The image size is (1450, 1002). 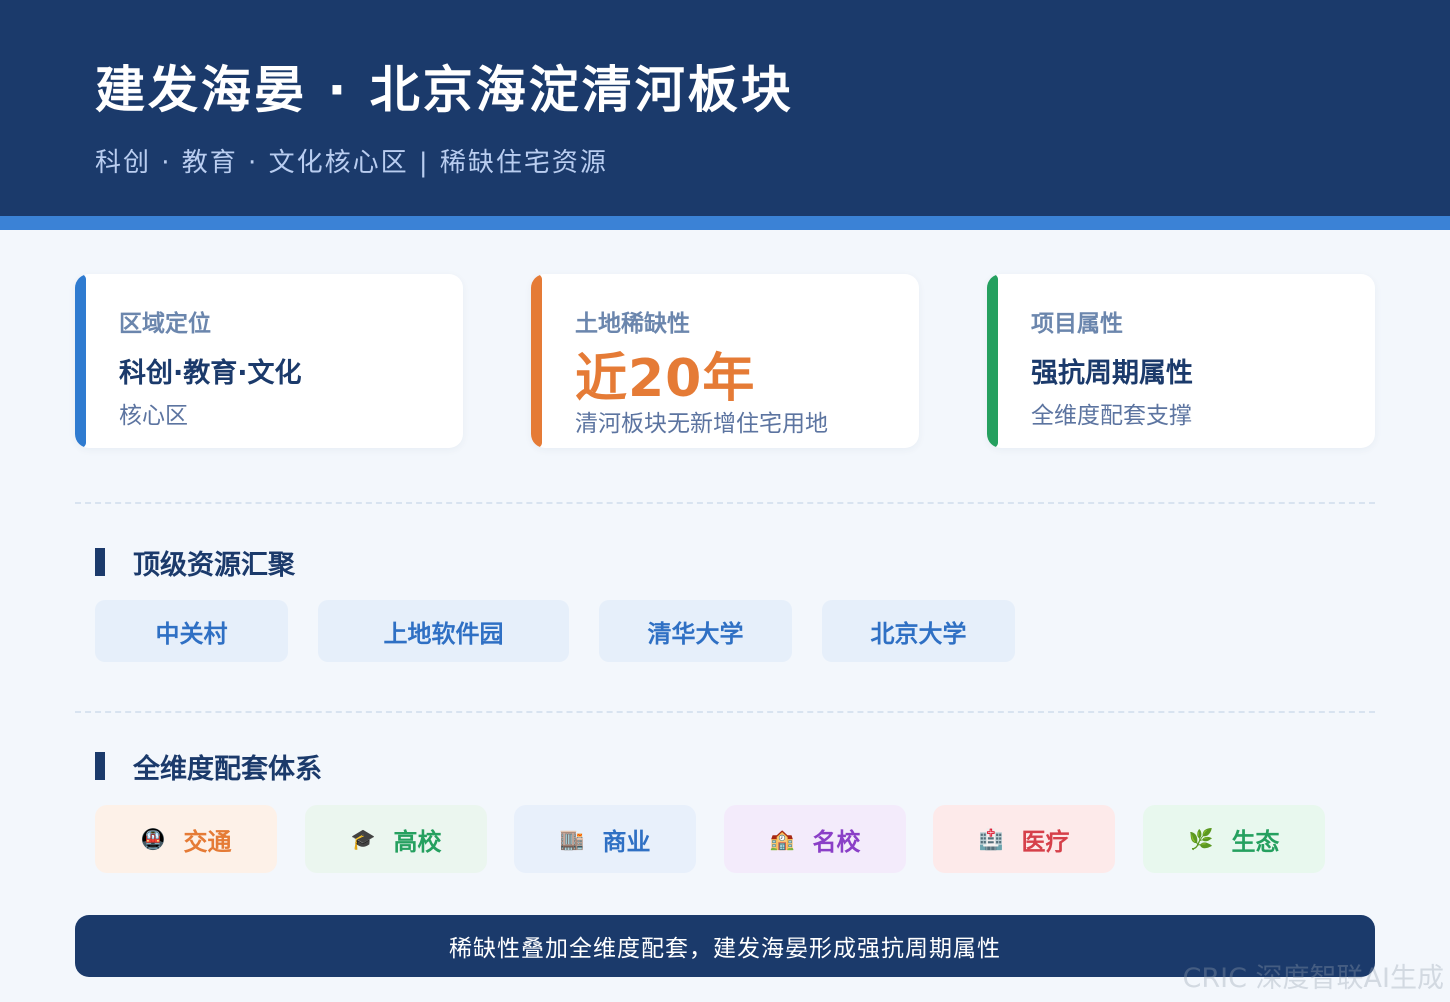 I want to click on amenity-ecology: 🌿 生态, so click(x=1234, y=839).